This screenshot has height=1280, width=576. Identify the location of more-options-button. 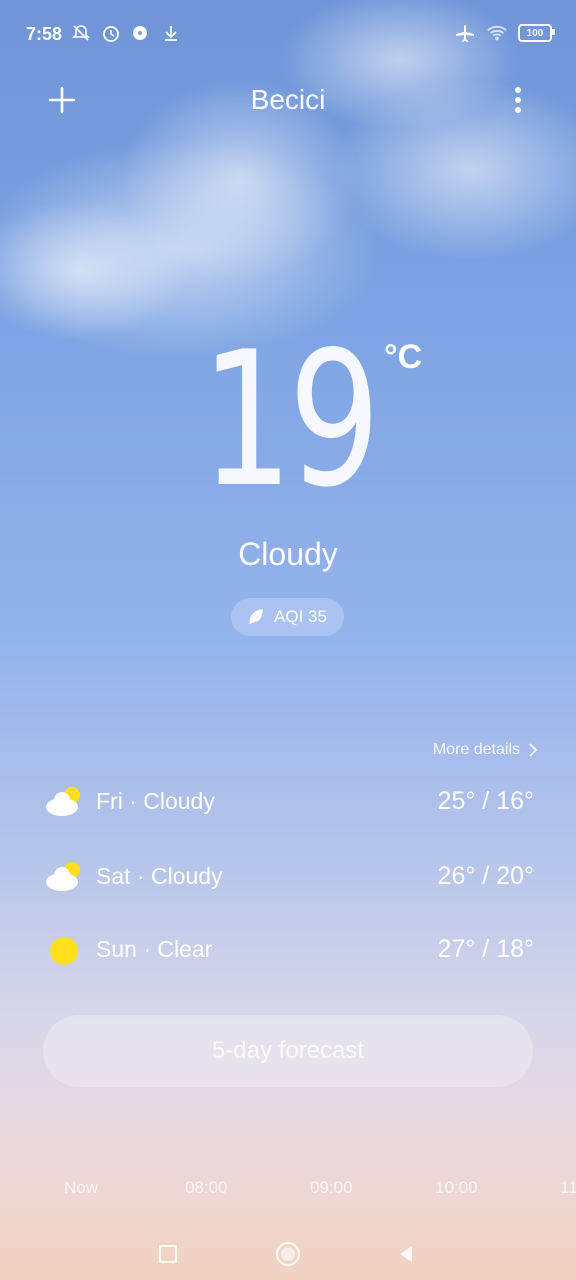
(518, 100).